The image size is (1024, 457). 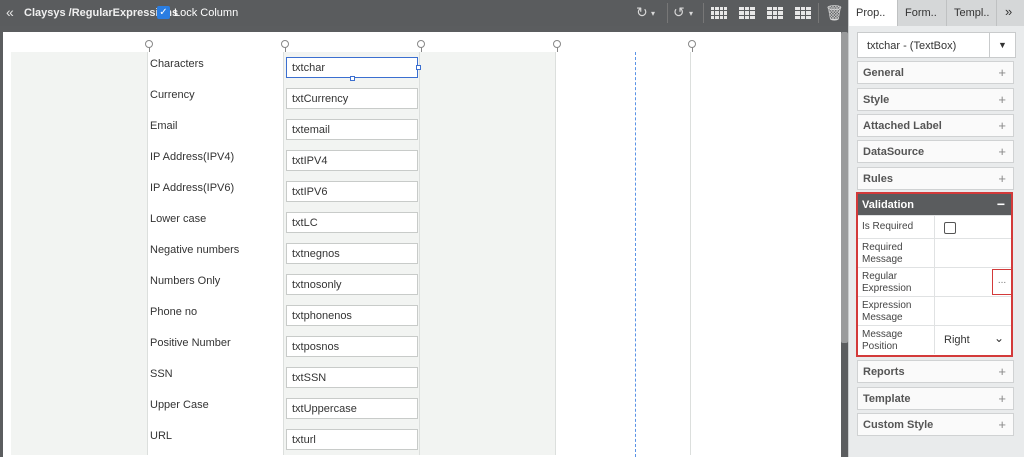 What do you see at coordinates (922, 13) in the screenshot?
I see `tab-form: Form..` at bounding box center [922, 13].